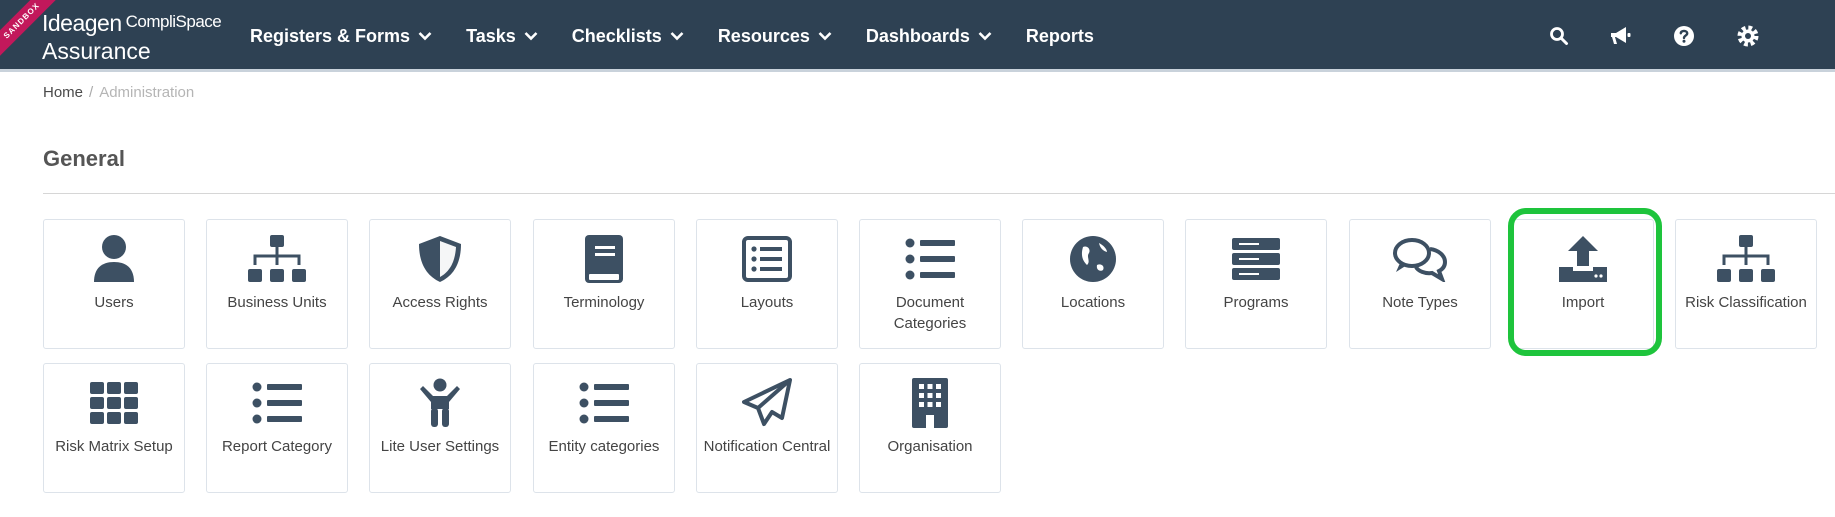  I want to click on breadcrumb-home: Home, so click(63, 92).